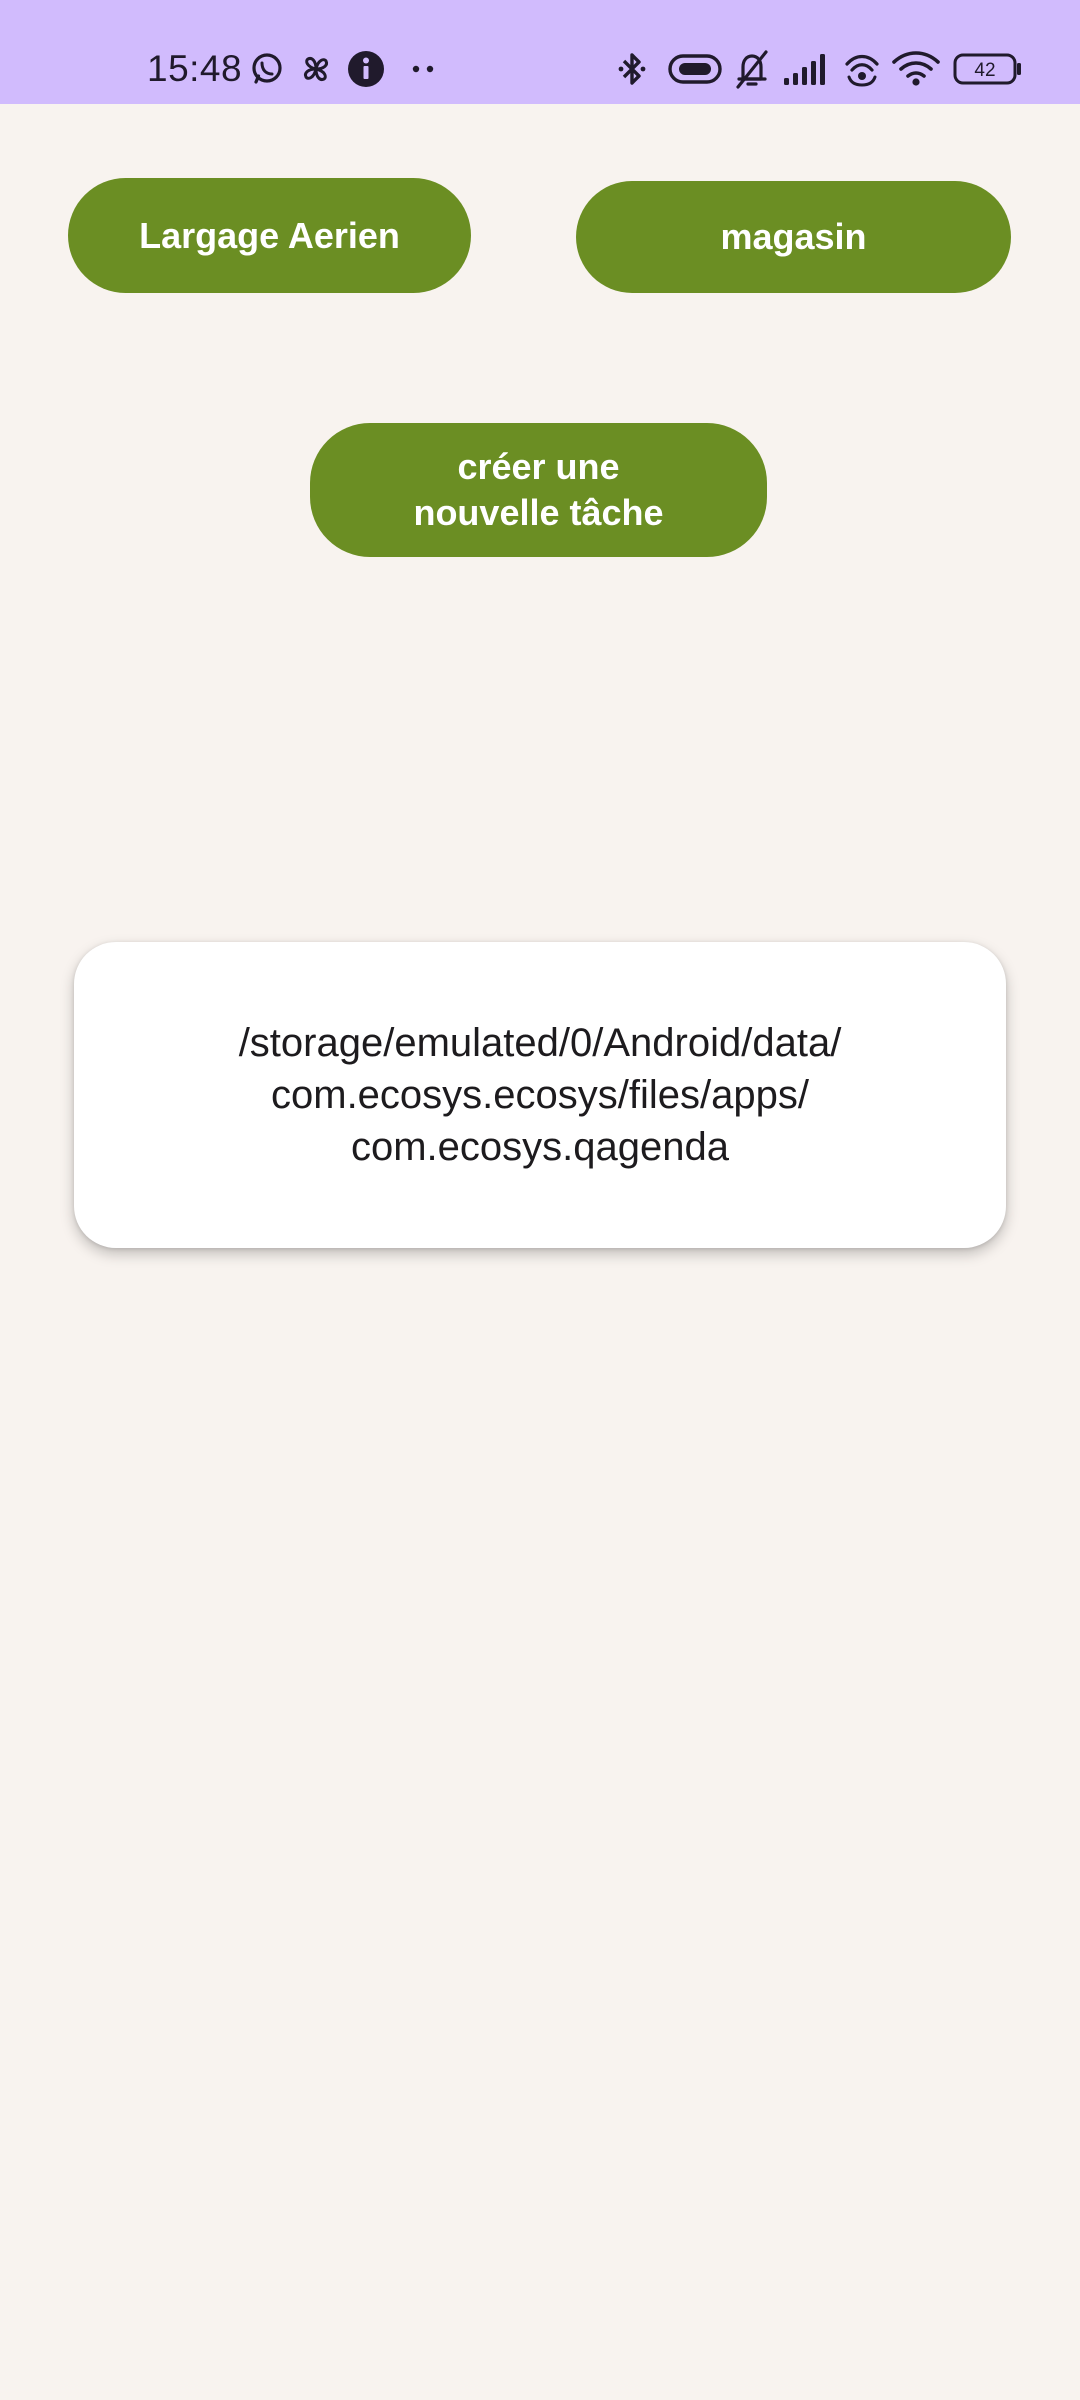 This screenshot has width=1080, height=2400. I want to click on create-task-button: créer une nouvelle tâche, so click(538, 490).